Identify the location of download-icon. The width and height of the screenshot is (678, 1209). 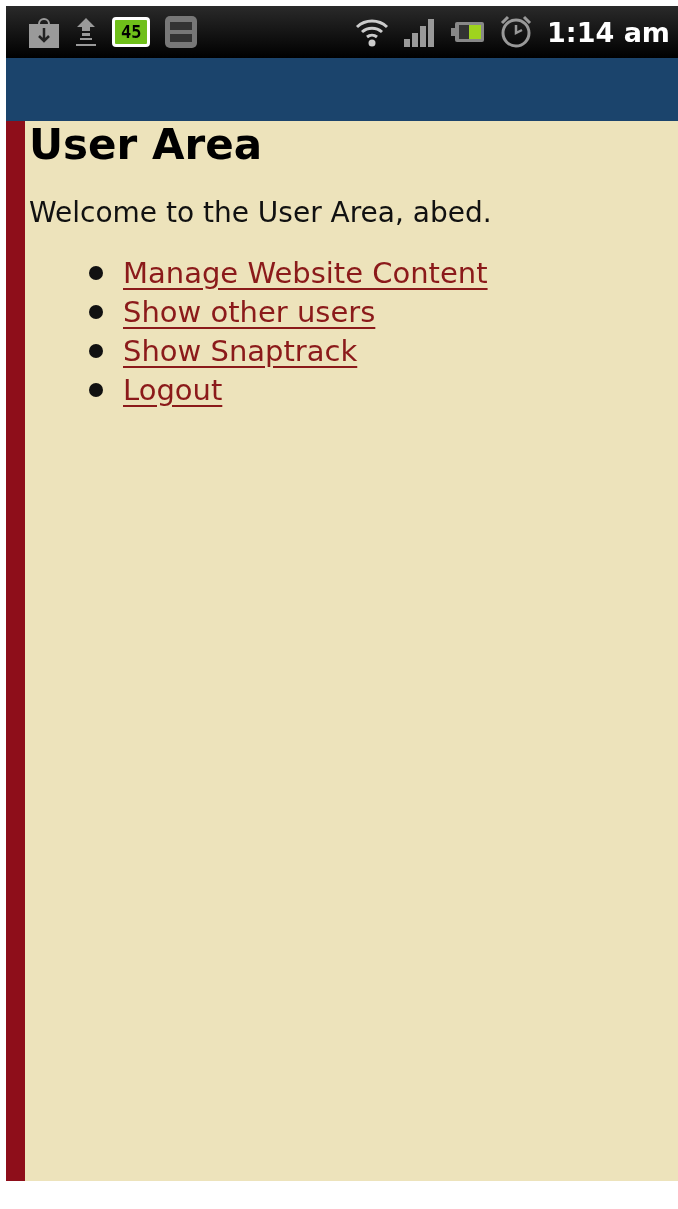
(44, 32).